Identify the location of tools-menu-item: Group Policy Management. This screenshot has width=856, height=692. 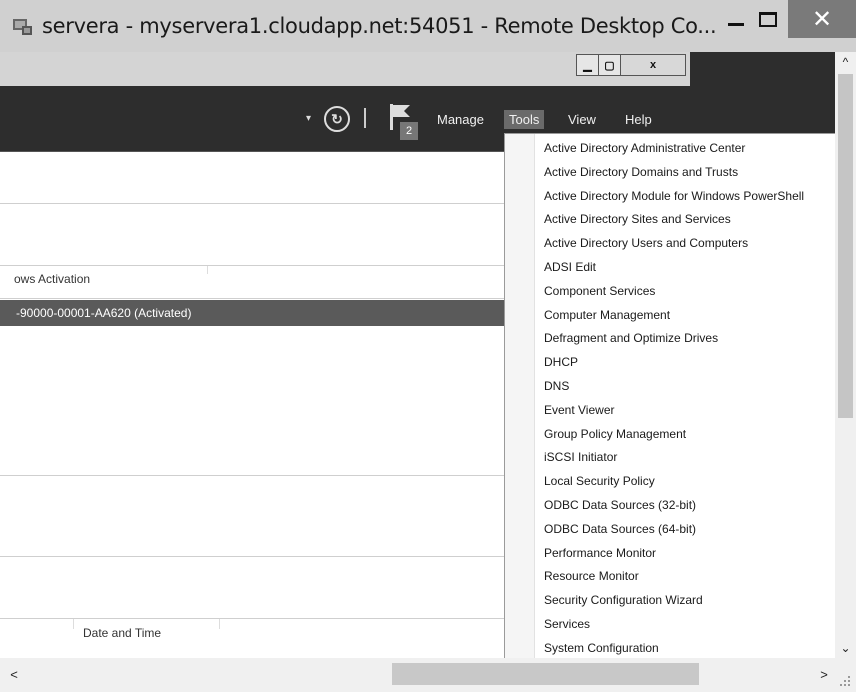
(615, 434).